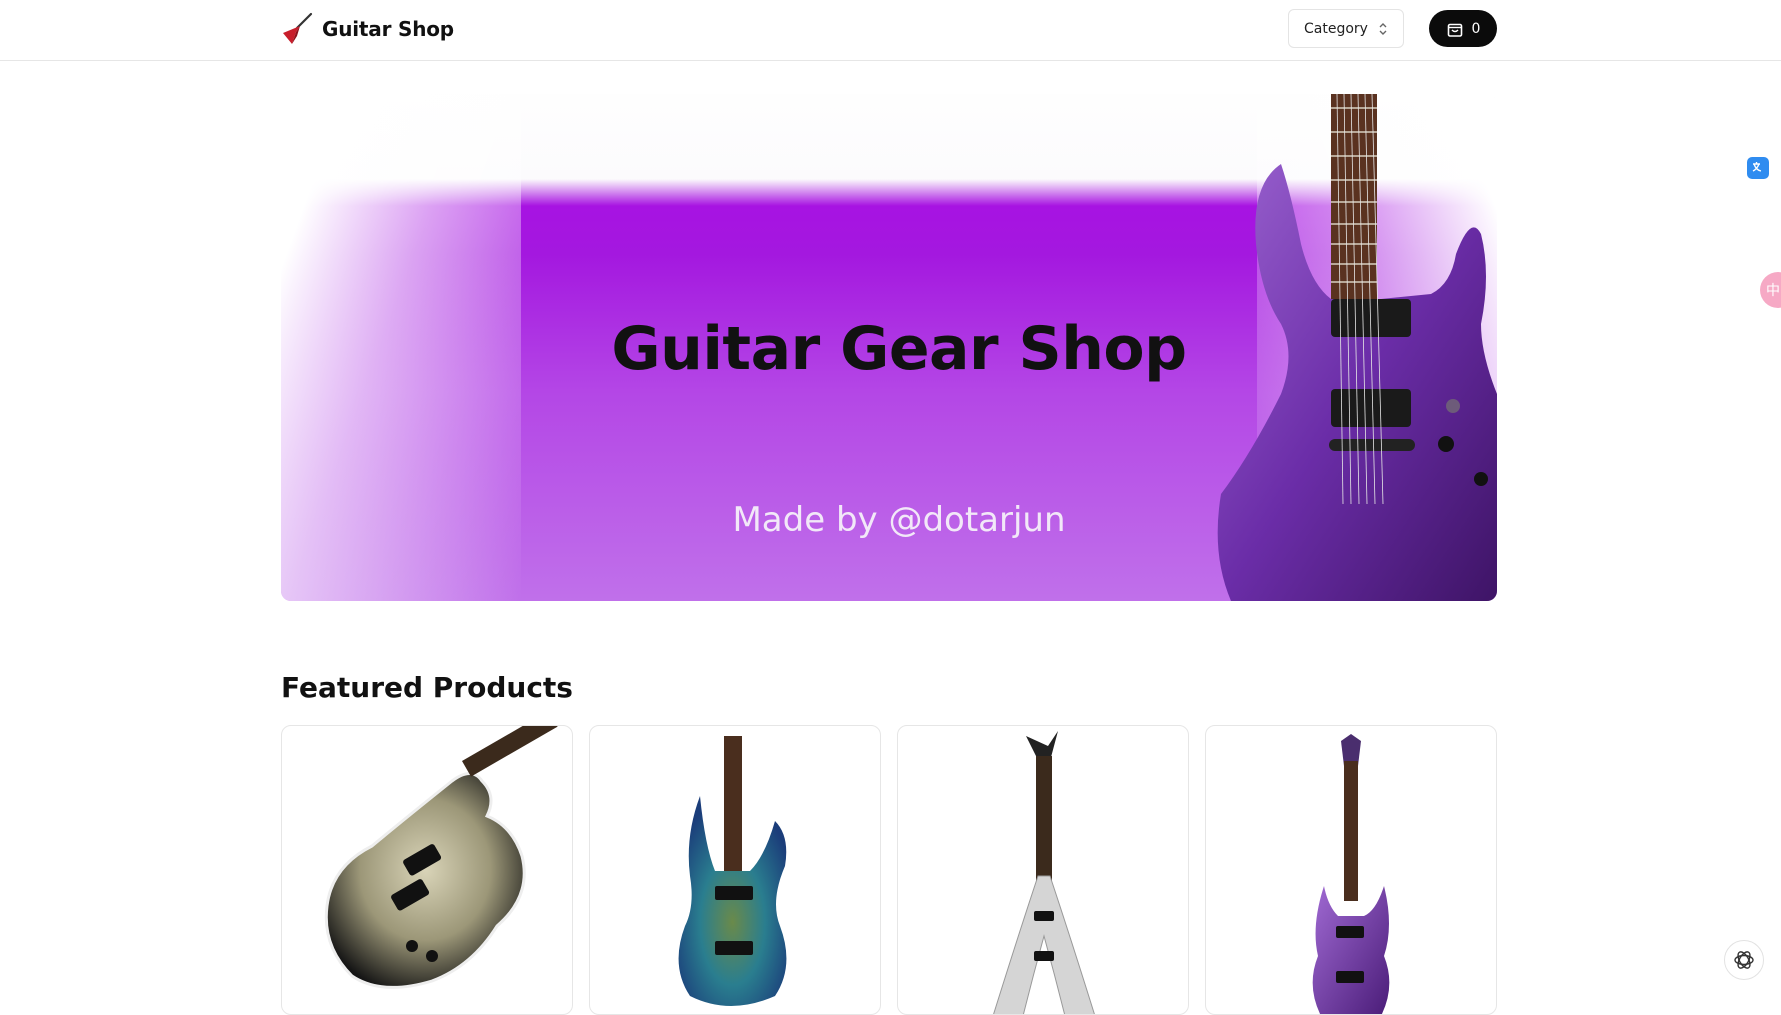 This screenshot has height=1015, width=1781. Describe the element at coordinates (899, 520) in the screenshot. I see `hero-subtitle: Made by @dotarjun` at that location.